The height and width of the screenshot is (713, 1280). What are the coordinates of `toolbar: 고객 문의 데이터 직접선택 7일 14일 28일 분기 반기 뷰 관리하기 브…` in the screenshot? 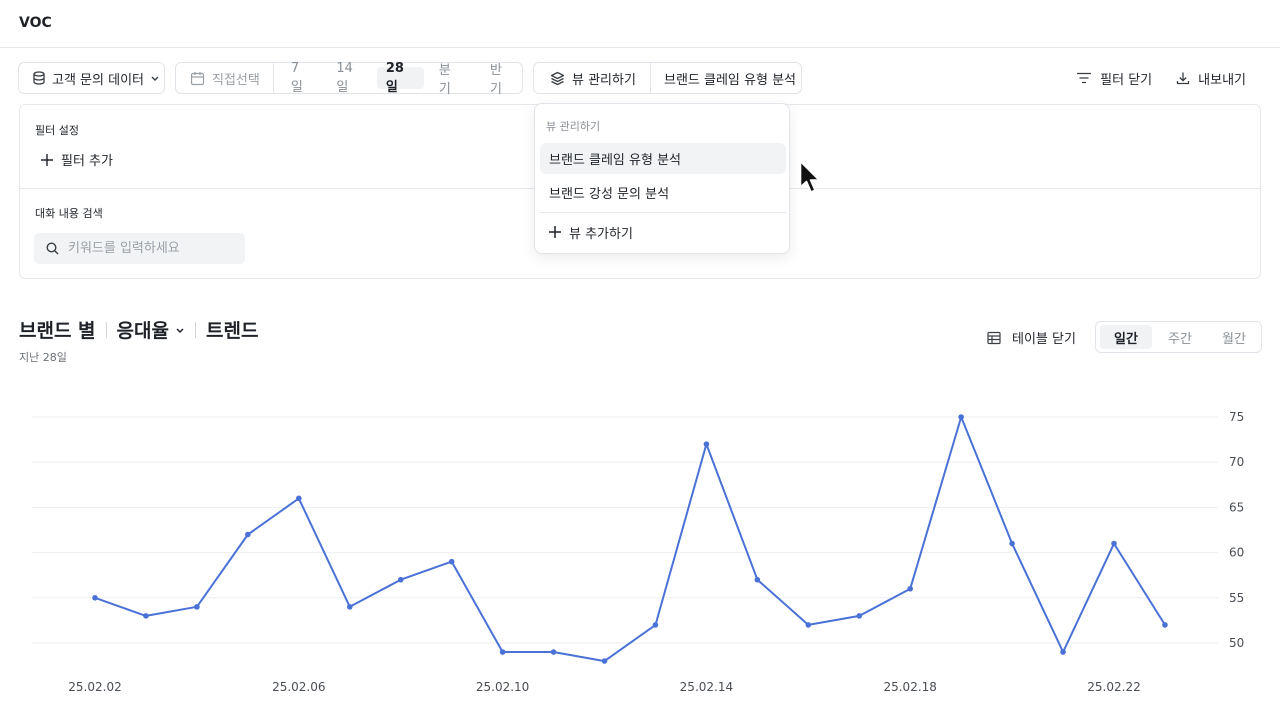 It's located at (640, 79).